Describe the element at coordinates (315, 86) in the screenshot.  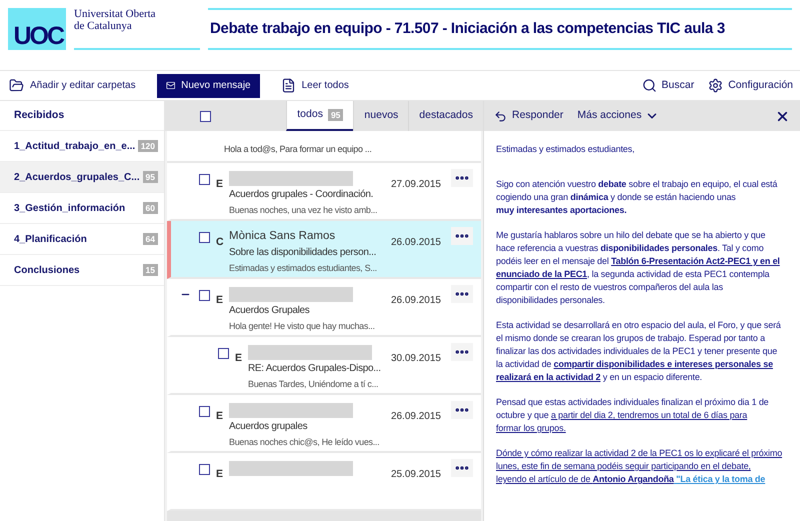
I see `toolbar-button: Leer todos` at that location.